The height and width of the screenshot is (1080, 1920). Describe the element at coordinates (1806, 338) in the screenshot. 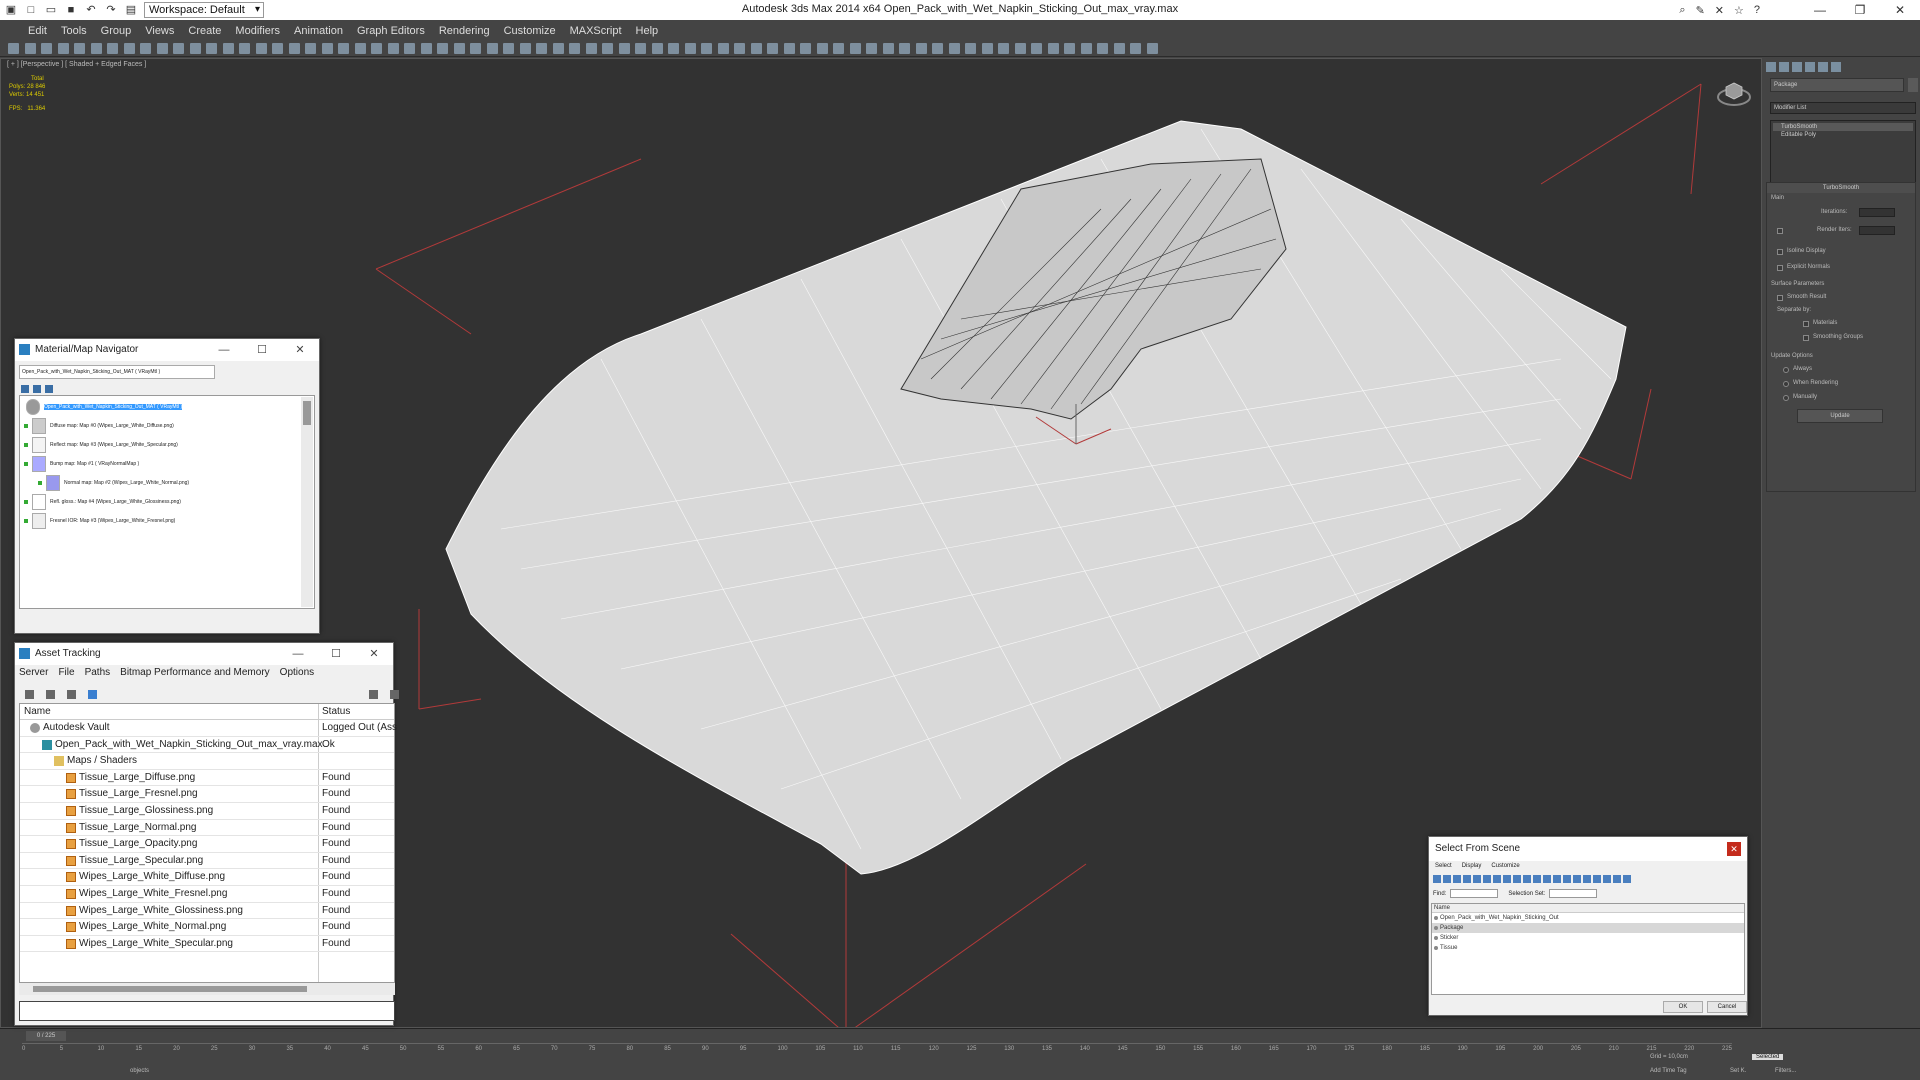

I see `smoothing-groups-checkbox` at that location.